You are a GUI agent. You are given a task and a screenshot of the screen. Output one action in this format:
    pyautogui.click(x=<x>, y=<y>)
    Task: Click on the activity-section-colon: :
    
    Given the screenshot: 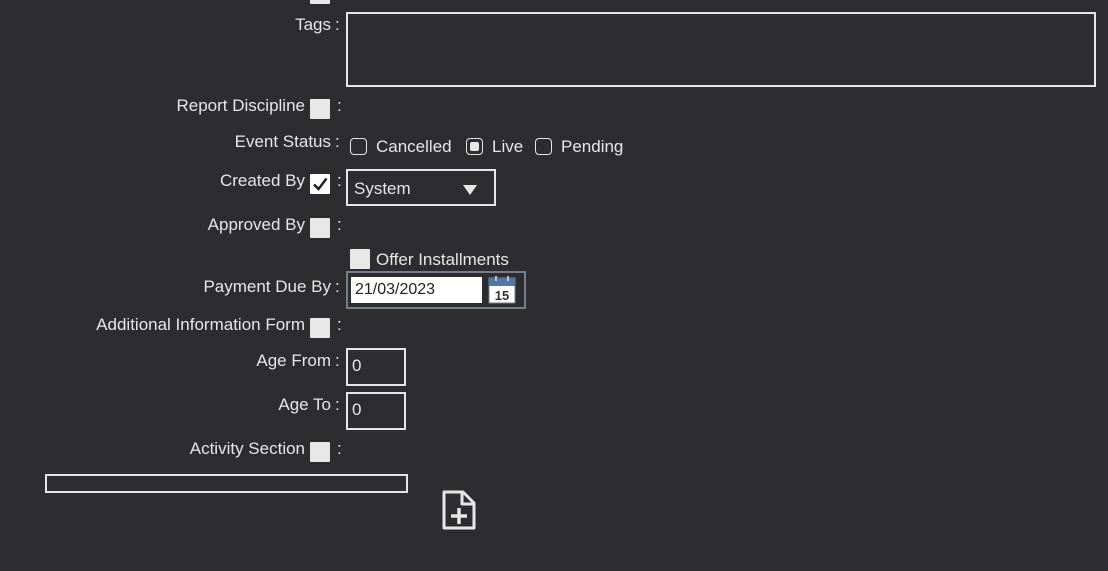 What is the action you would take?
    pyautogui.click(x=339, y=448)
    